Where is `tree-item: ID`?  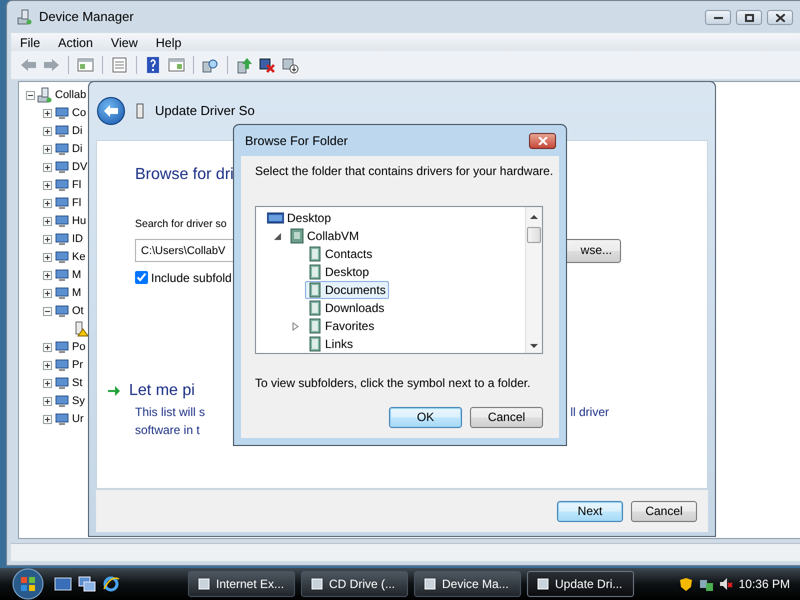 tree-item: ID is located at coordinates (77, 239).